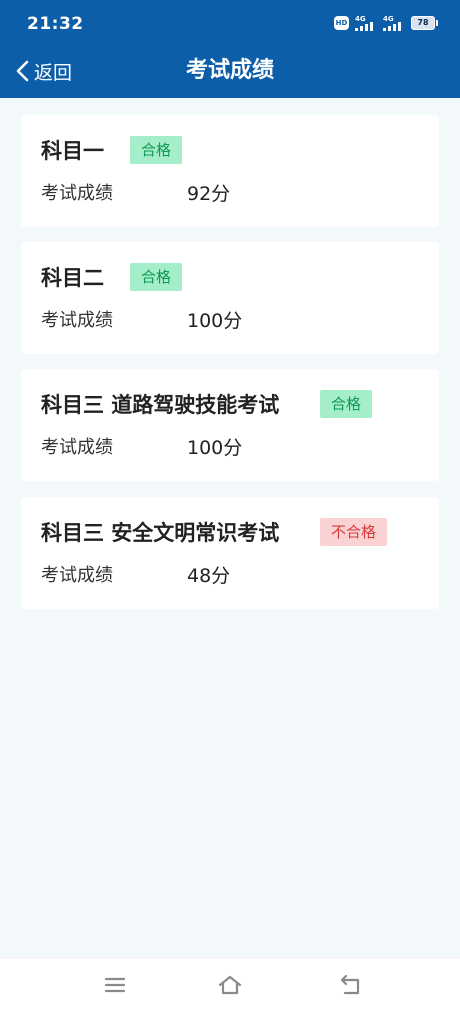  What do you see at coordinates (160, 405) in the screenshot?
I see `subject-title: 科目三 道路驾驶技能考试` at bounding box center [160, 405].